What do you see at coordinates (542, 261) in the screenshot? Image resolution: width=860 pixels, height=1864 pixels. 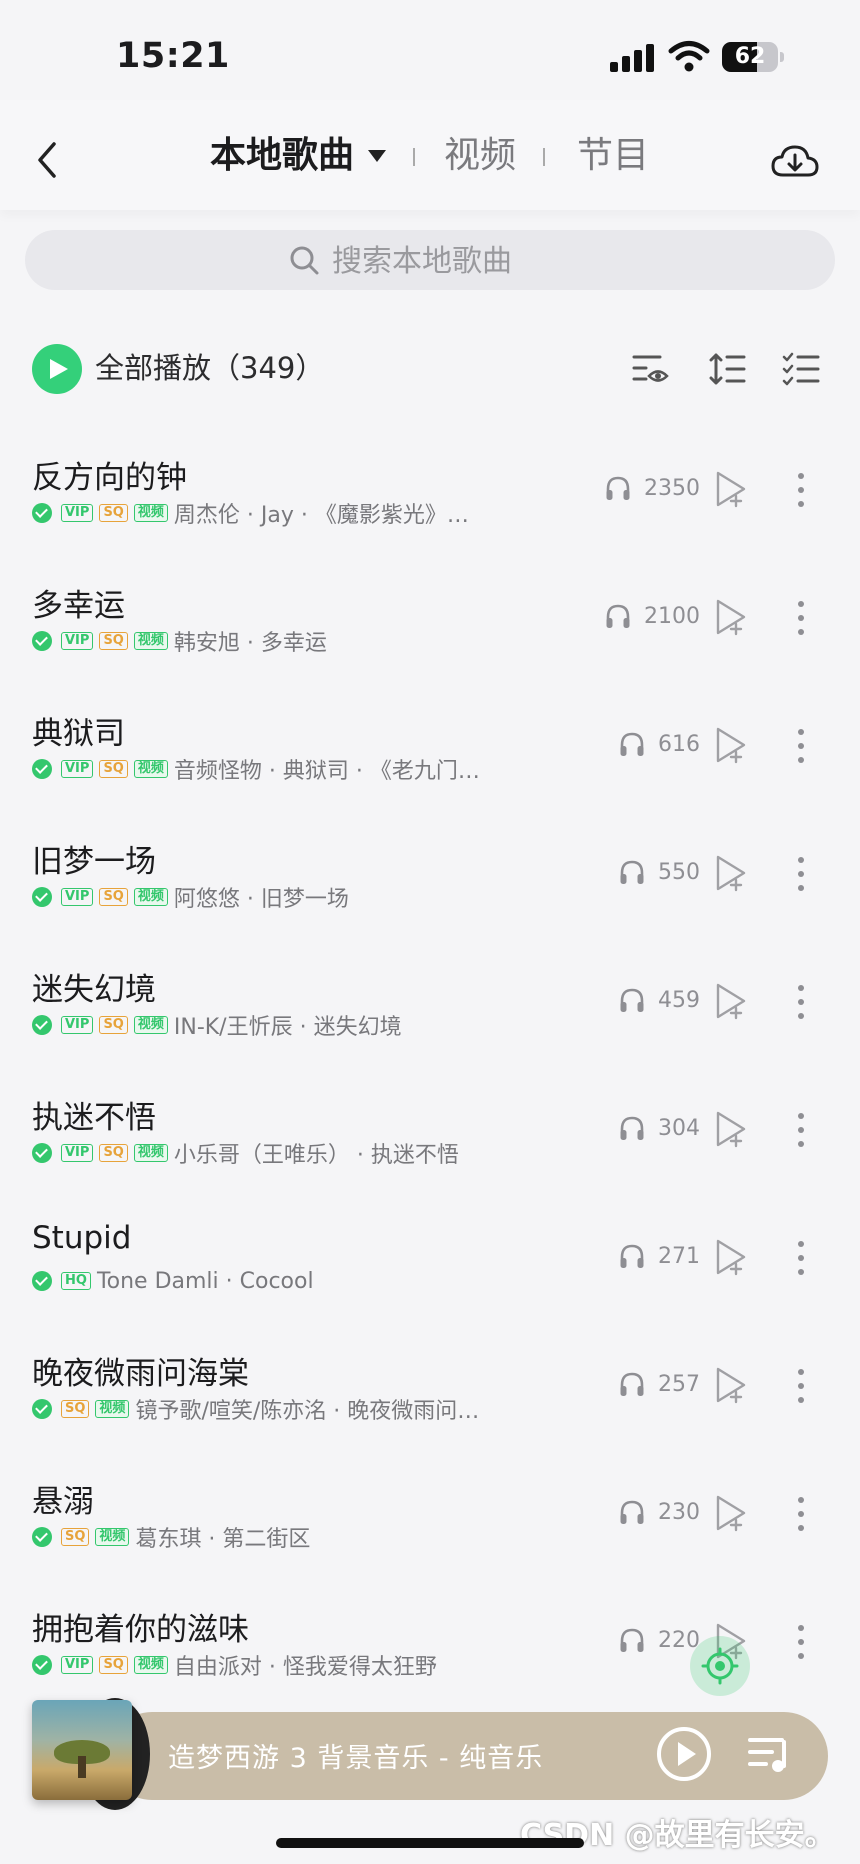 I see `search-input` at bounding box center [542, 261].